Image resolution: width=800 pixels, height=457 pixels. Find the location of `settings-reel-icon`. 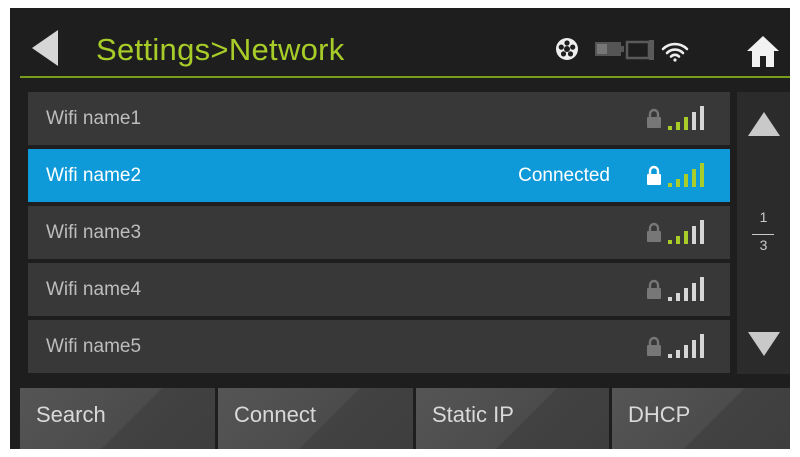

settings-reel-icon is located at coordinates (567, 49).